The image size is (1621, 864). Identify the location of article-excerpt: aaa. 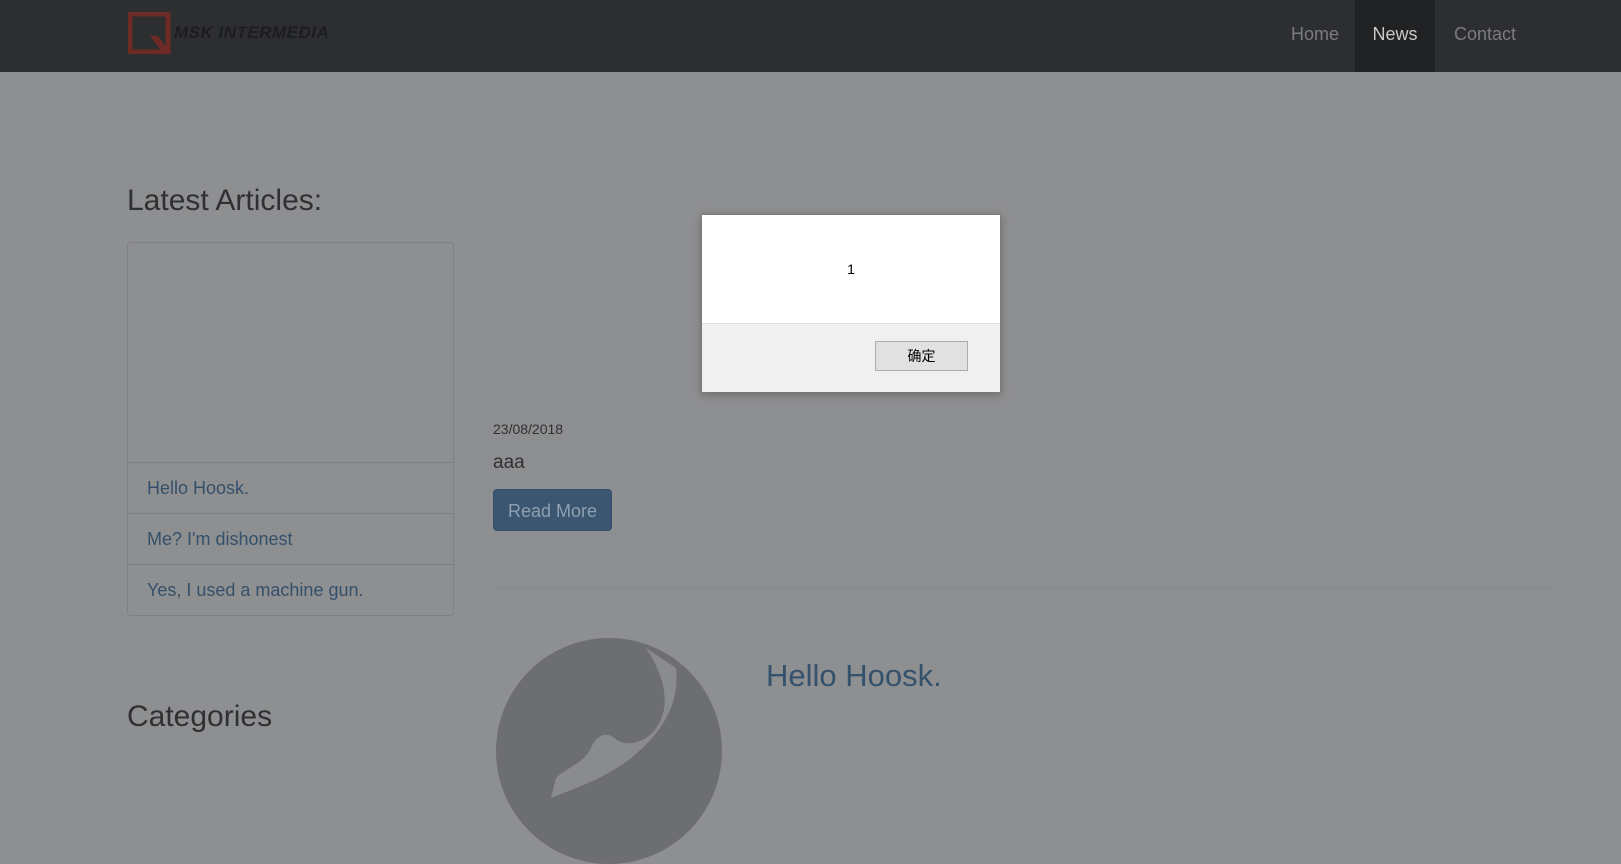
(509, 462).